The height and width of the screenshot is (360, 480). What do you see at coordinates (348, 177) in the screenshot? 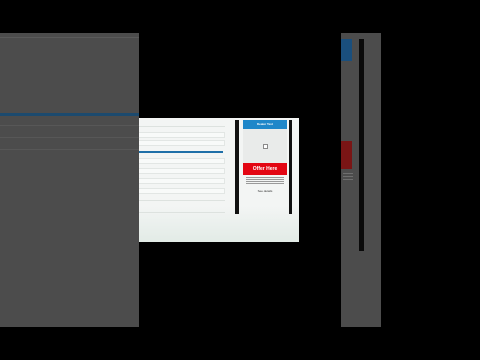
I see `right-fine-print` at bounding box center [348, 177].